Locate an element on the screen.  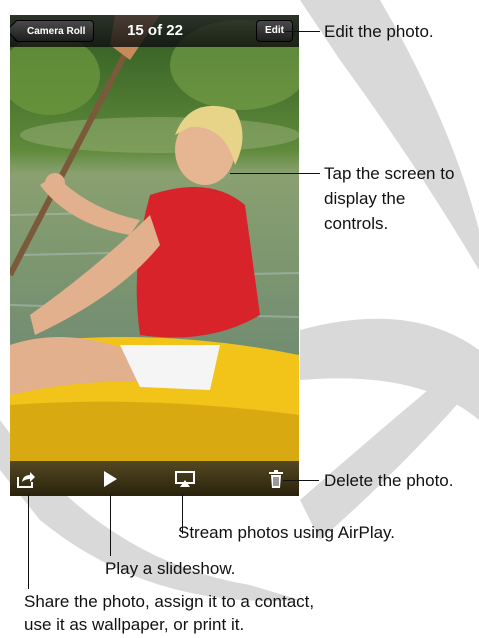
share-callout-line is located at coordinates (28, 541).